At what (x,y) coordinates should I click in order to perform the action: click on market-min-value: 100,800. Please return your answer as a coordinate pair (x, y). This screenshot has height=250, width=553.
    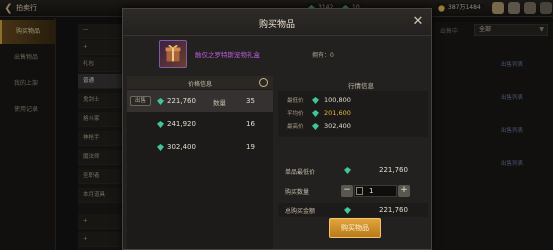
    Looking at the image, I should click on (337, 100).